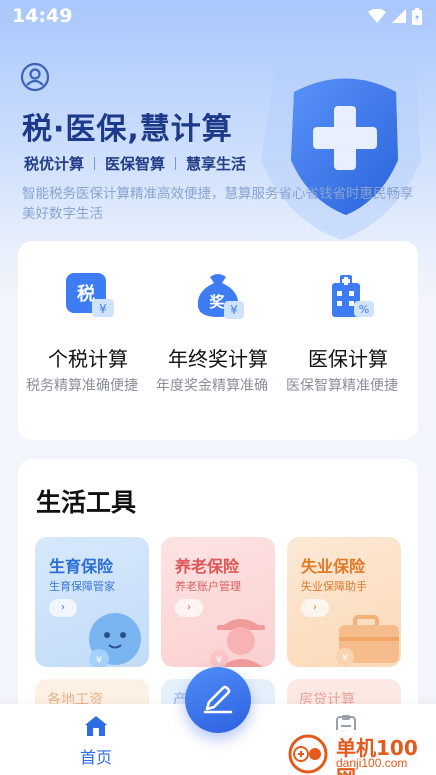  I want to click on status-time: 14:49, so click(42, 16).